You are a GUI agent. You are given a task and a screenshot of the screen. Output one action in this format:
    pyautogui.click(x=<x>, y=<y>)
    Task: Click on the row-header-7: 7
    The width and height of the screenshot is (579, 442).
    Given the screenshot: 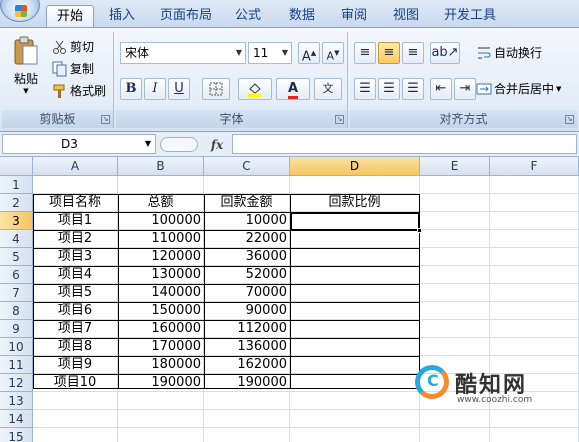 What is the action you would take?
    pyautogui.click(x=16, y=293)
    